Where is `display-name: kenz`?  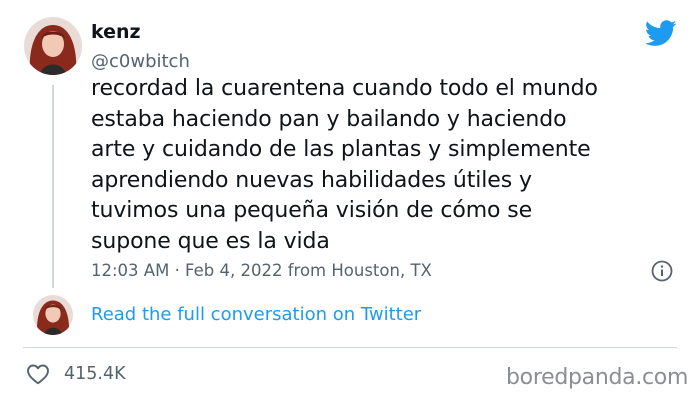
display-name: kenz is located at coordinates (116, 32).